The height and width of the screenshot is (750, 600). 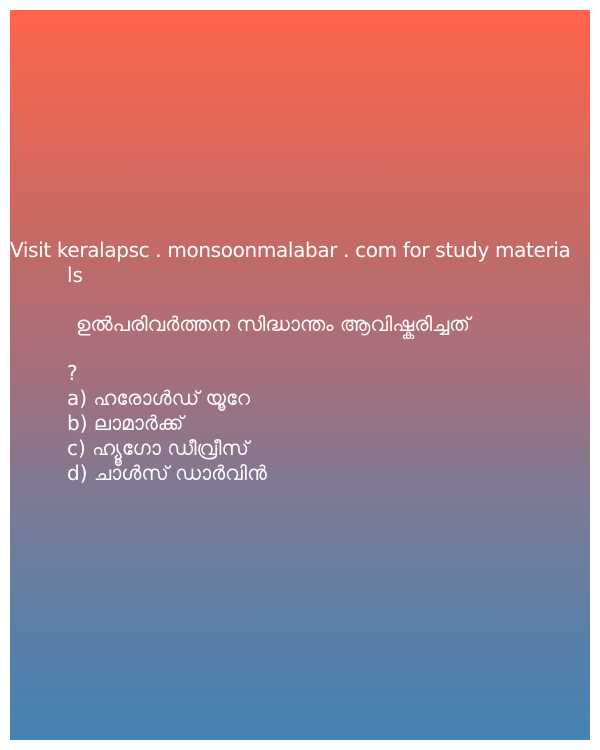 I want to click on question-mark: ?, so click(x=72, y=373).